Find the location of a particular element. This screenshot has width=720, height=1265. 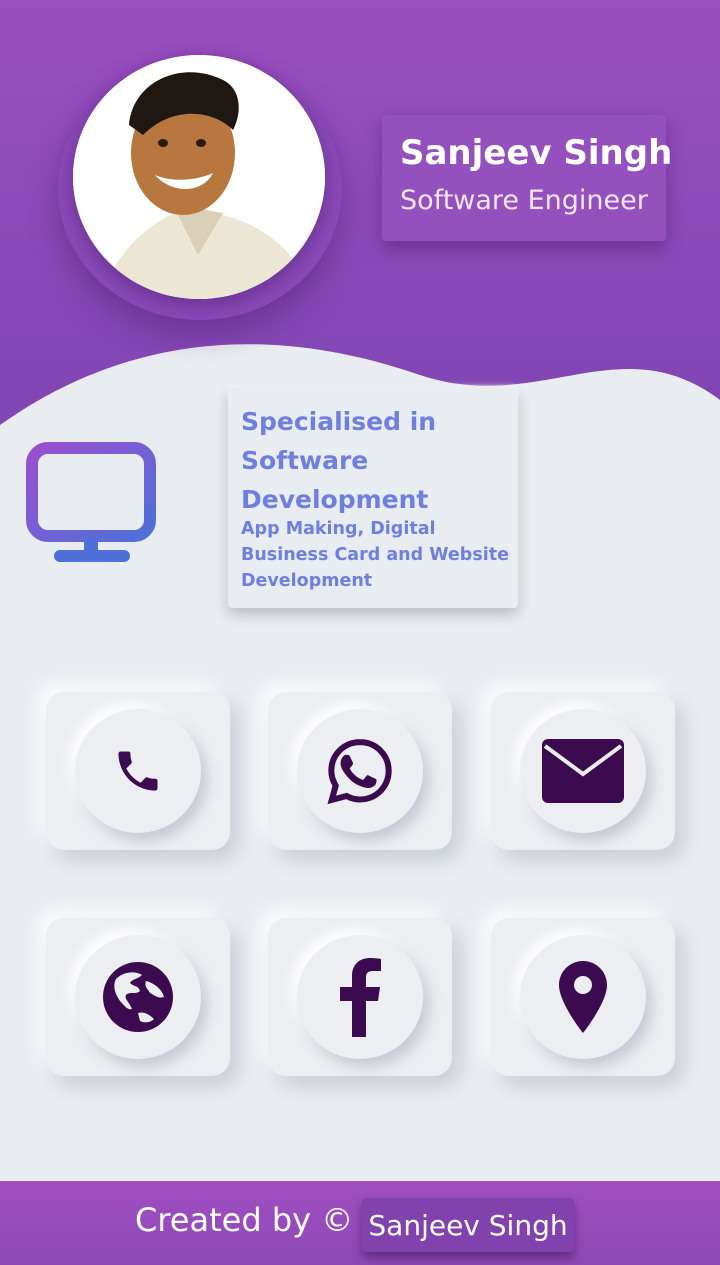

map-pin-icon is located at coordinates (583, 997).